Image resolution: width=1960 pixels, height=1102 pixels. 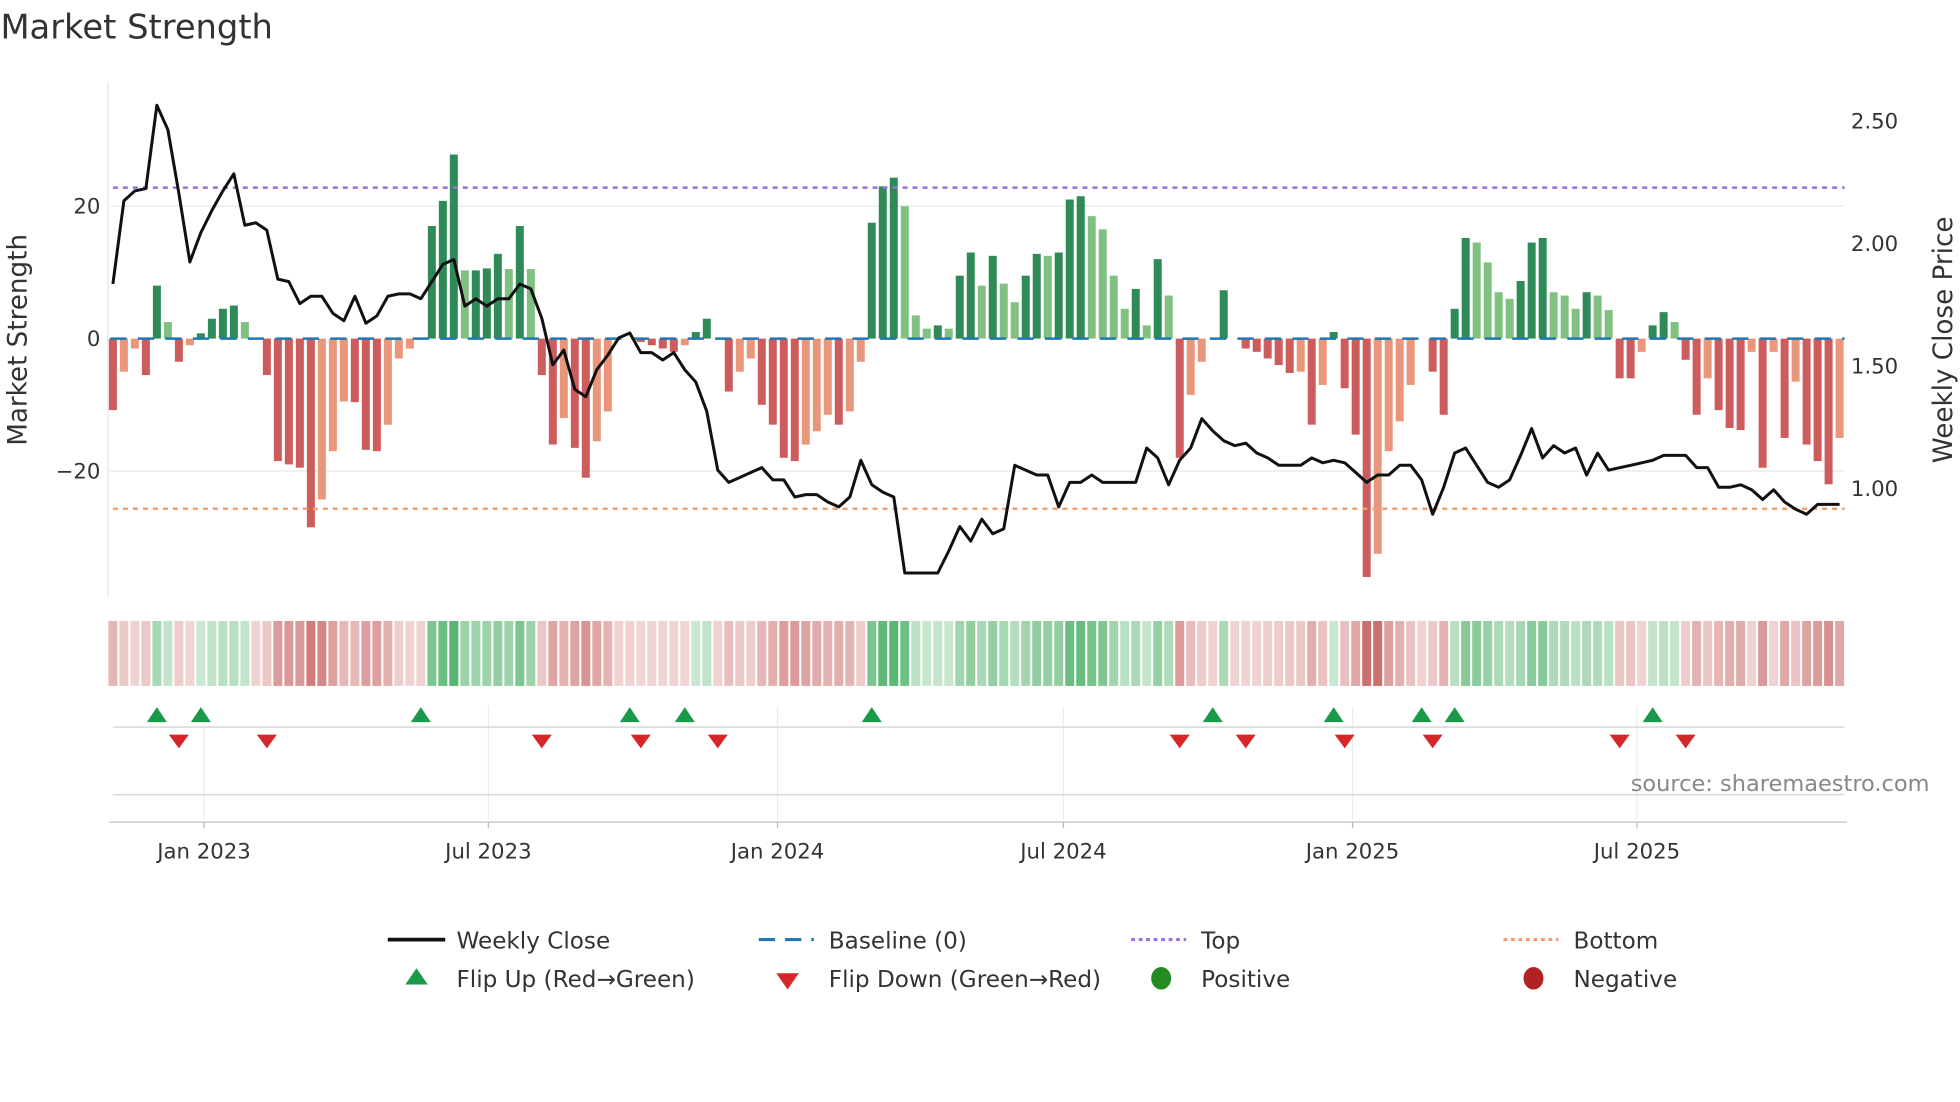 I want to click on x-tick-label: Jul 2024, so click(x=1062, y=851).